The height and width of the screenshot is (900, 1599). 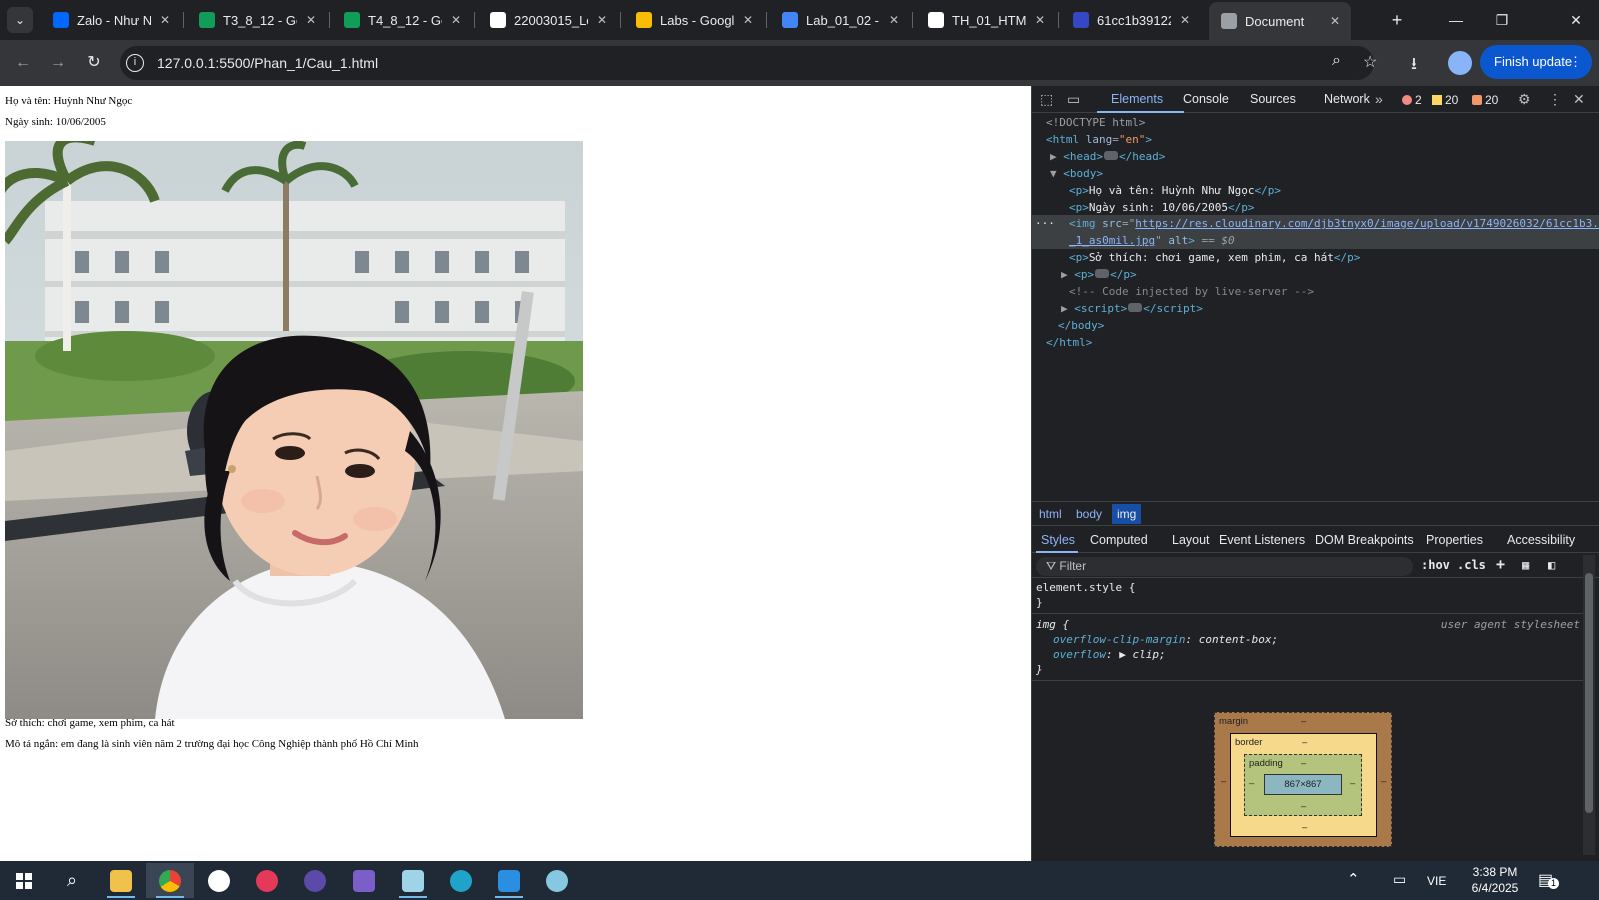 What do you see at coordinates (1303, 721) in the screenshot?
I see `margin-top-value: –` at bounding box center [1303, 721].